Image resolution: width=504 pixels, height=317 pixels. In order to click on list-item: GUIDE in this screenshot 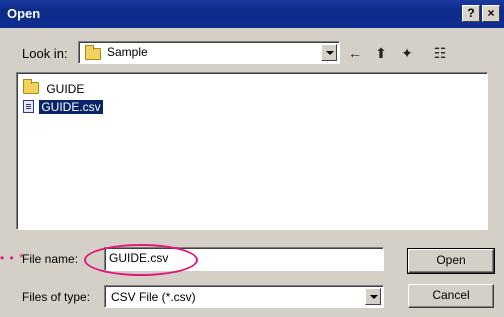, I will do `click(54, 88)`.